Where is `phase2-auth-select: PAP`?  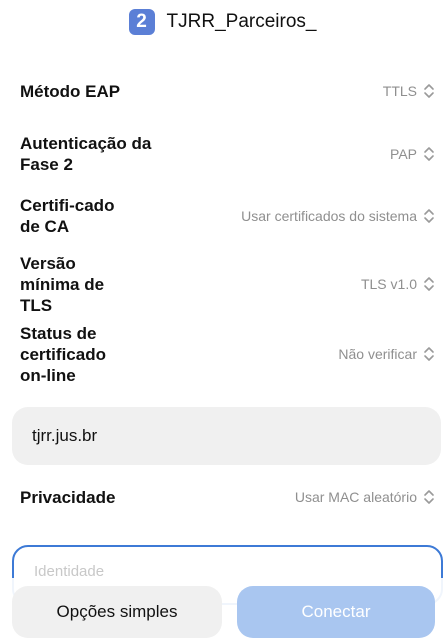
phase2-auth-select: PAP is located at coordinates (412, 154).